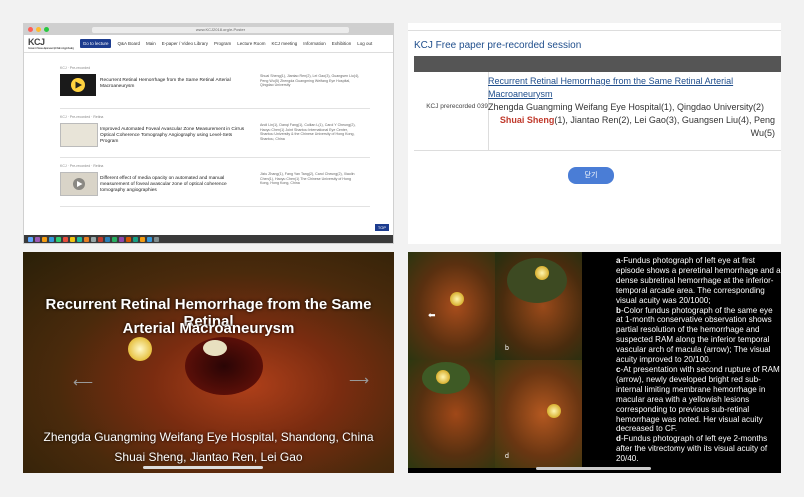 The image size is (804, 497). What do you see at coordinates (364, 43) in the screenshot?
I see `nav-logout: Log out` at bounding box center [364, 43].